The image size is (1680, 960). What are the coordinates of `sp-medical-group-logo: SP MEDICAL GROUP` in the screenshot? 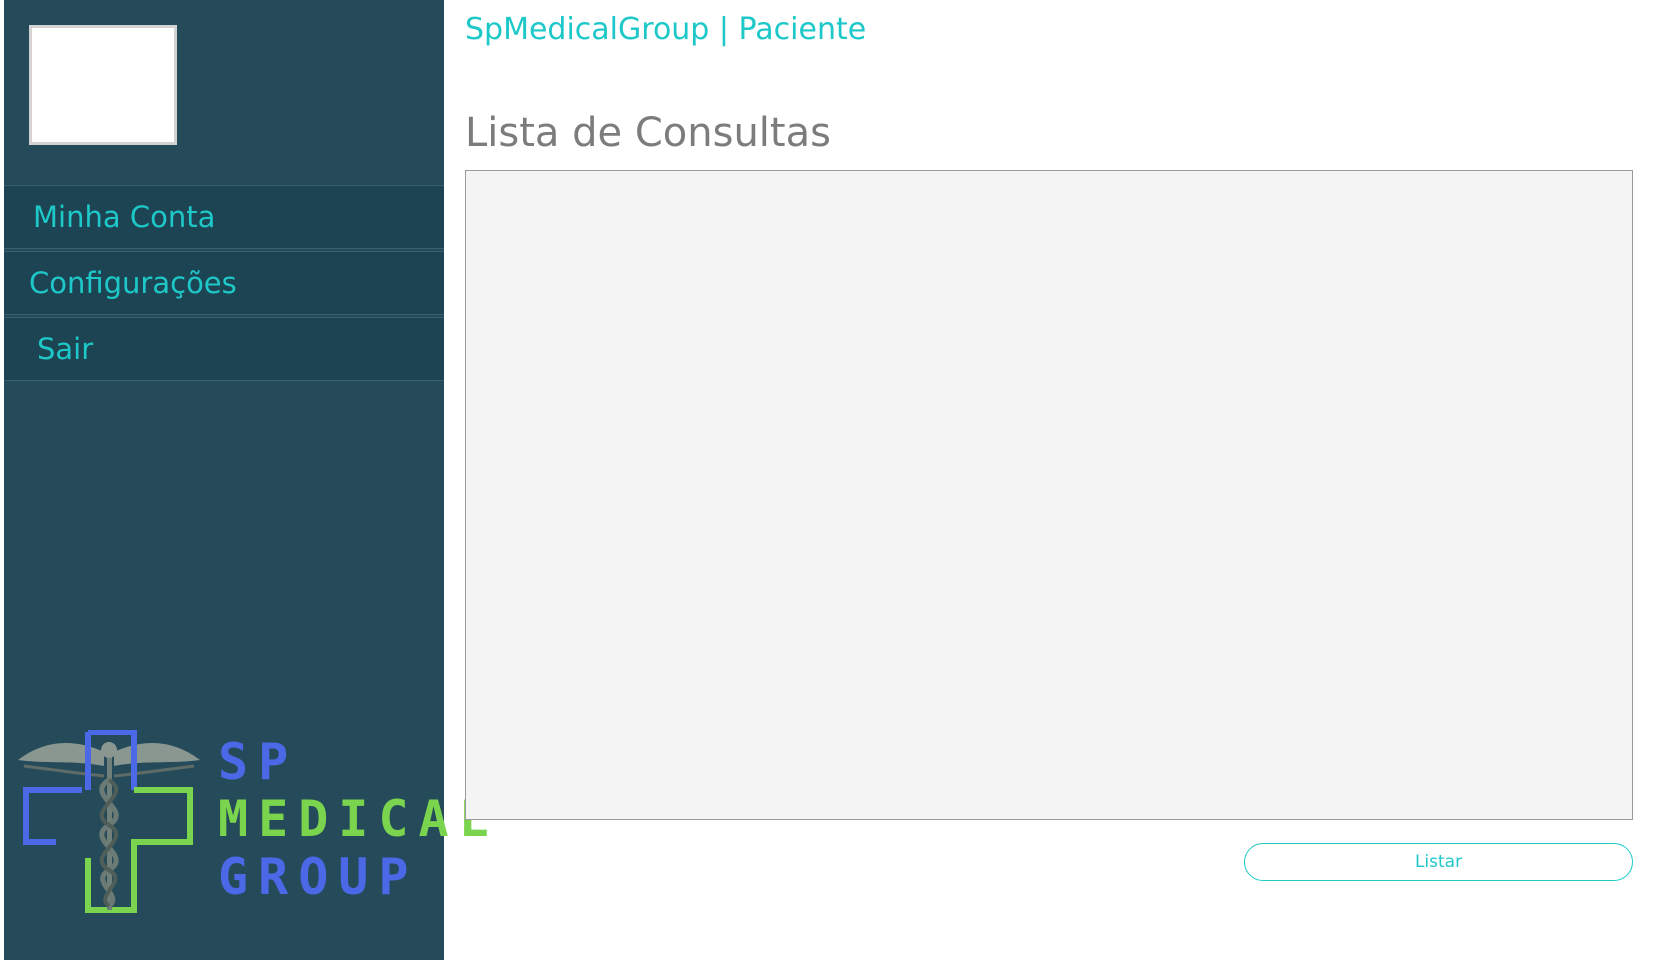 It's located at (251, 822).